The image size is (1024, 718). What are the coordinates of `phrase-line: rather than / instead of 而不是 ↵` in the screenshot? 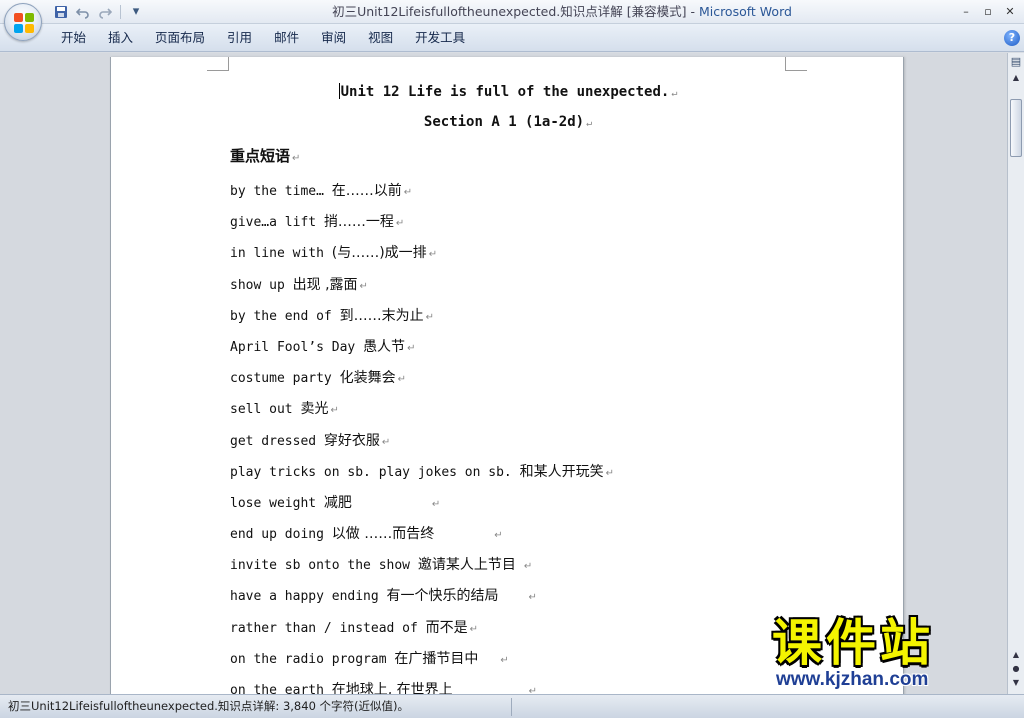 It's located at (530, 628).